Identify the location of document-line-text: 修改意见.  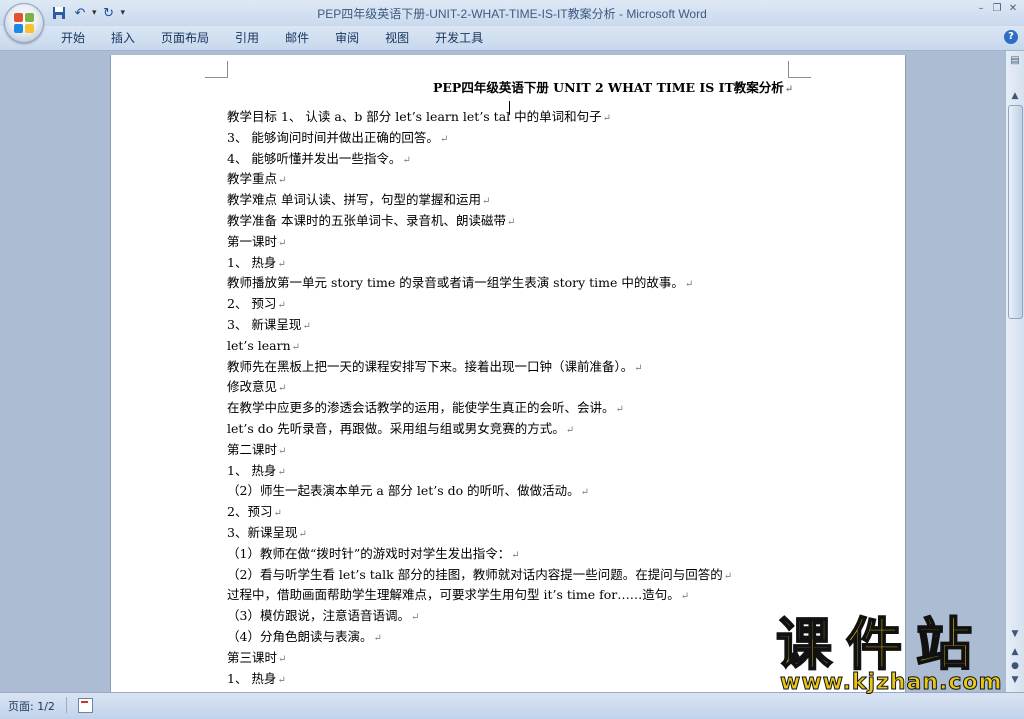
(252, 387).